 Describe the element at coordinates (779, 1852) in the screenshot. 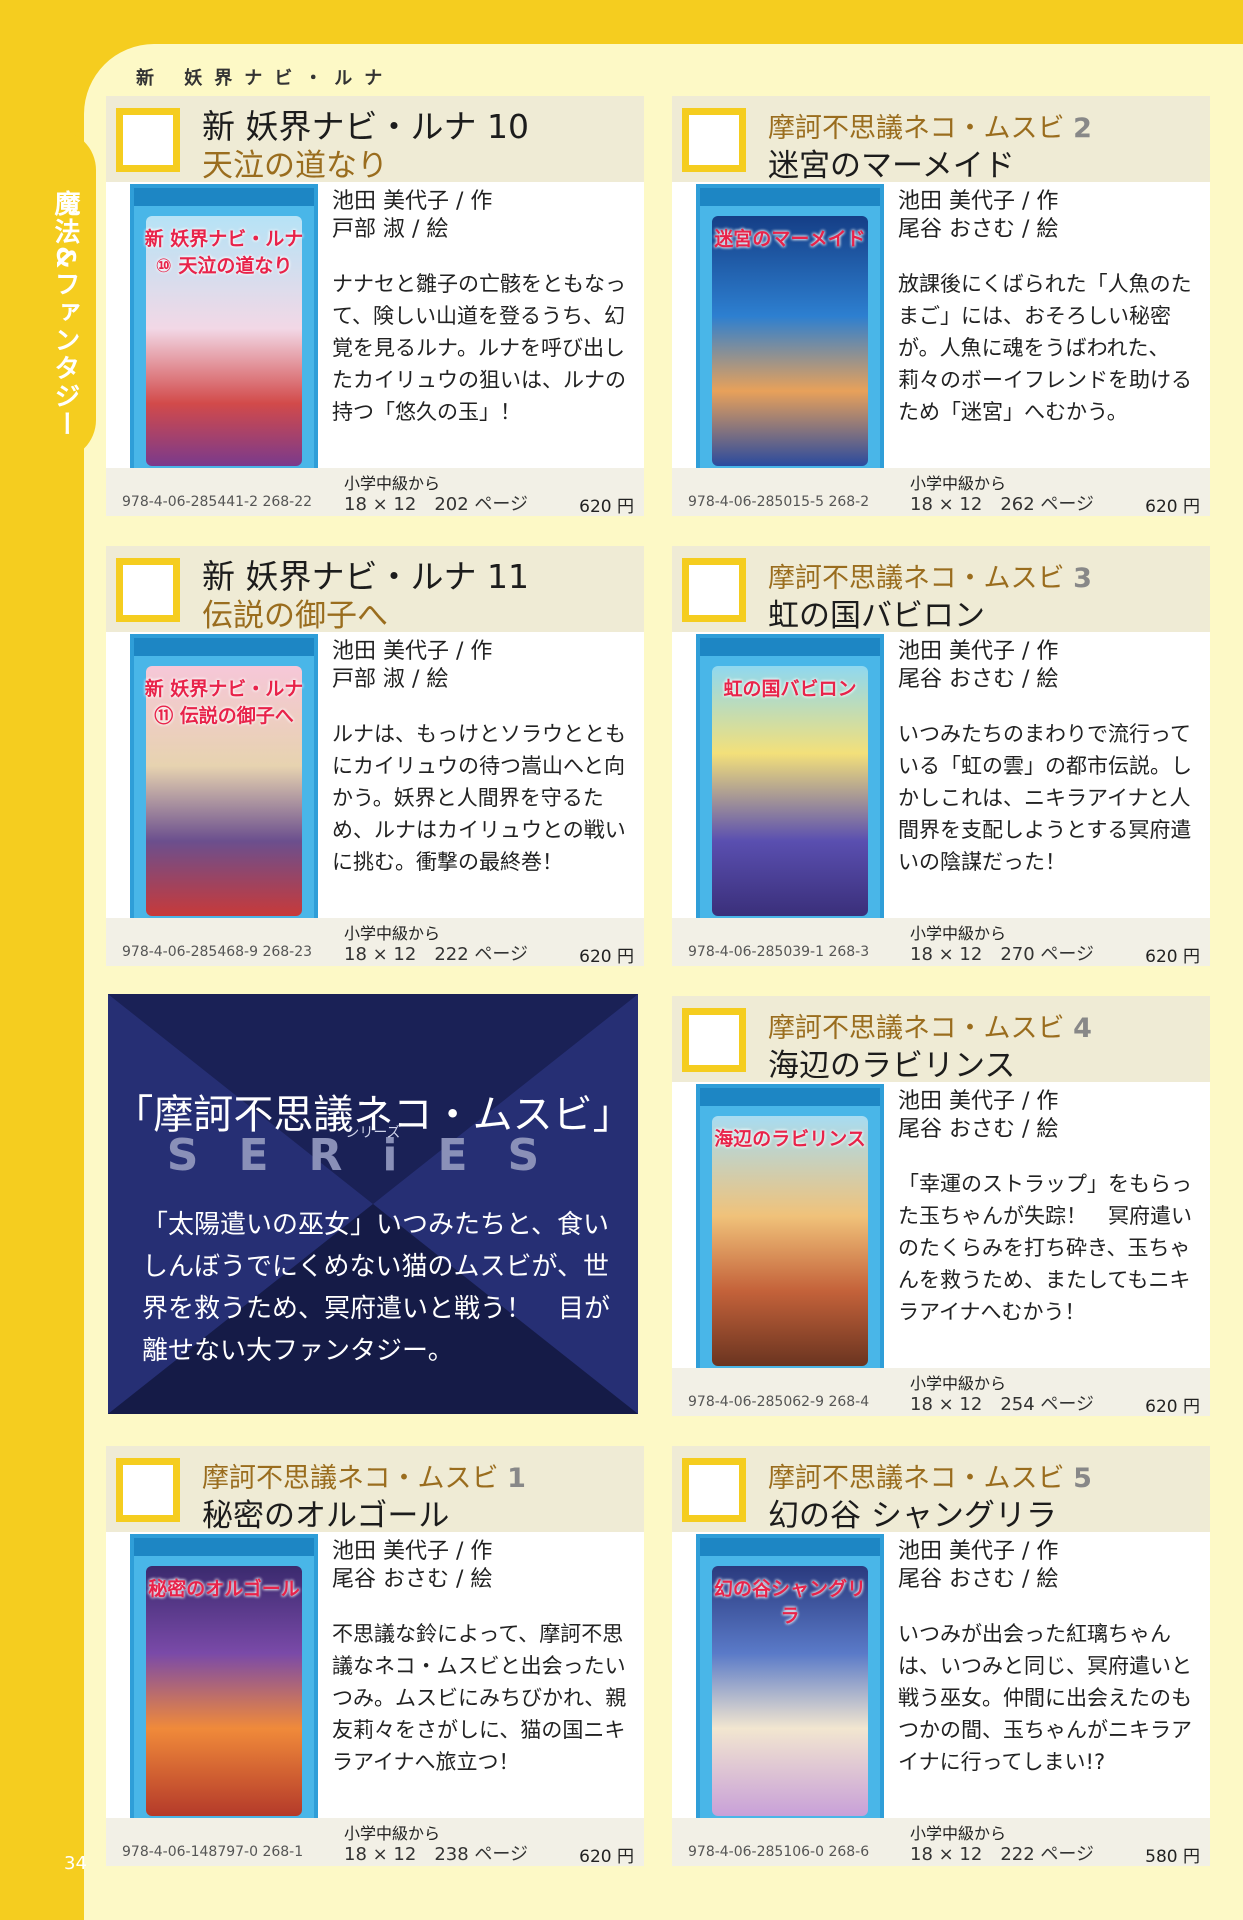

I see `isbn: 978-4-06-285106-0 268-6` at that location.